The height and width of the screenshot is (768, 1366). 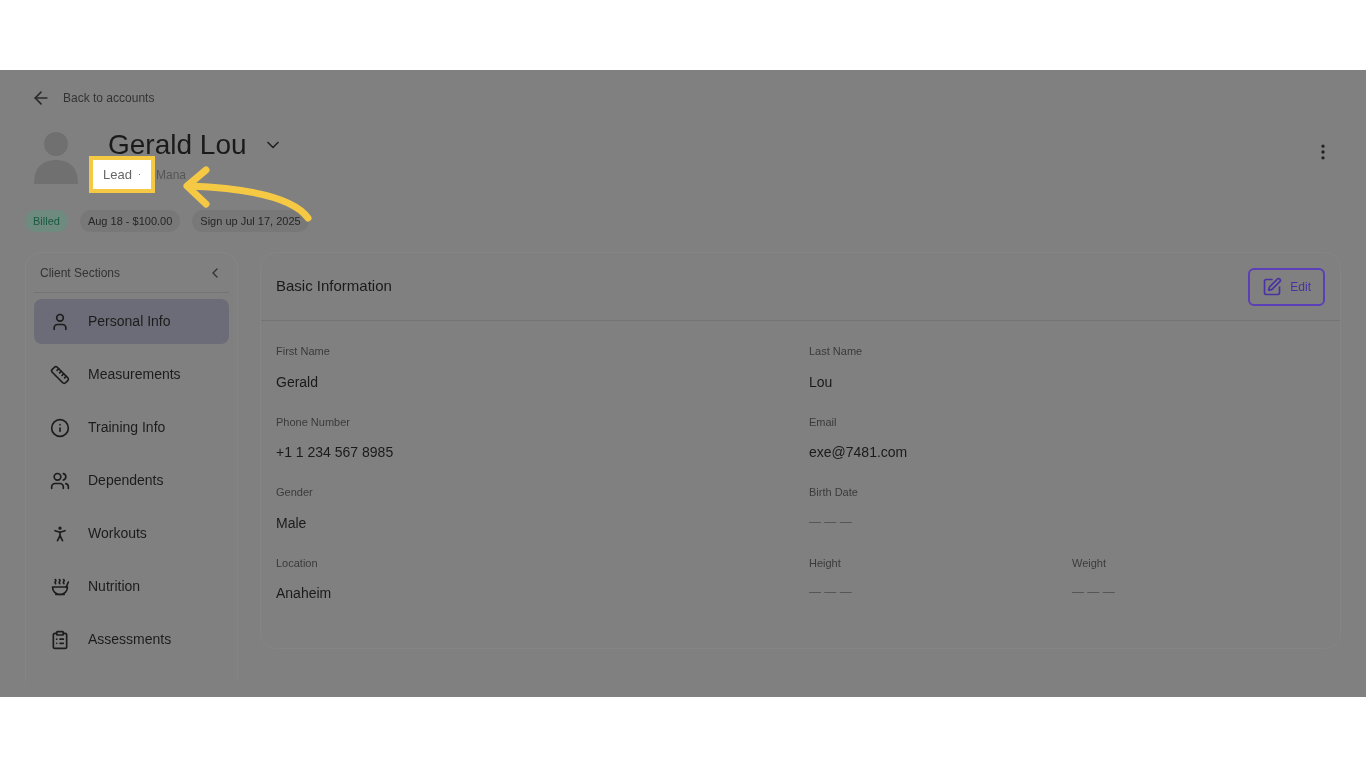 I want to click on status-badge: Lead ·, so click(x=122, y=174).